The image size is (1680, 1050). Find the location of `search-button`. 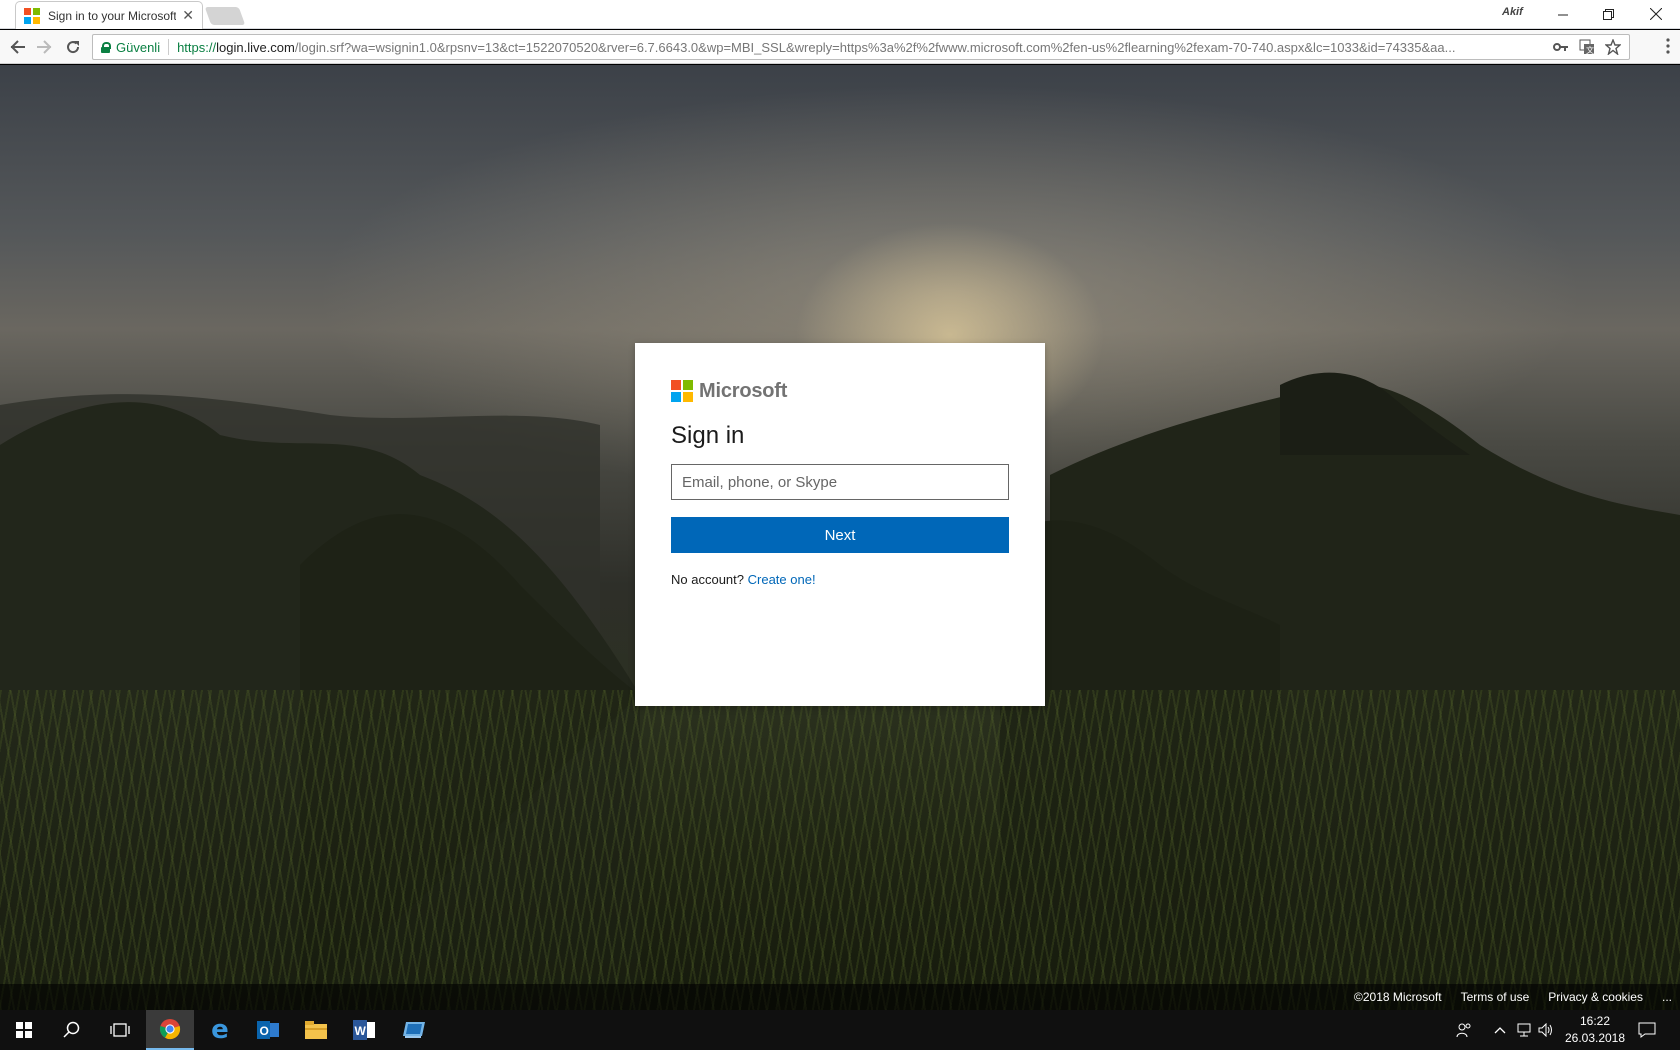

search-button is located at coordinates (72, 1030).